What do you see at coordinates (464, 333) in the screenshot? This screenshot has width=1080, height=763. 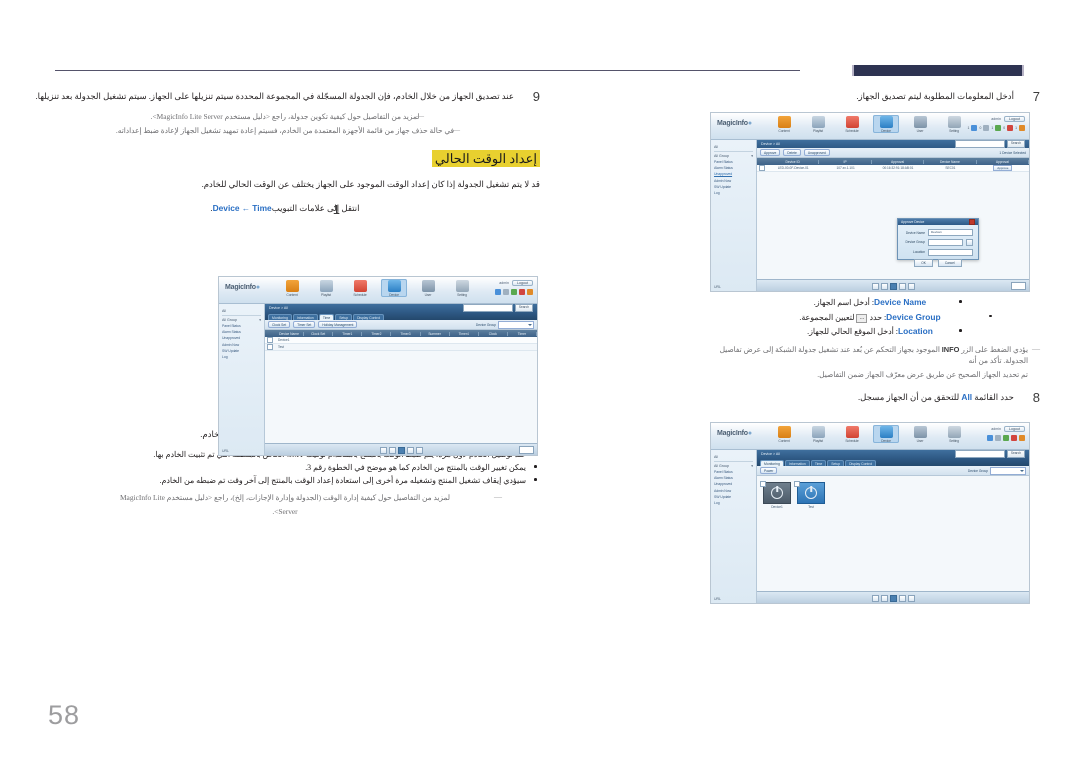 I see `col-timer4: Timer4` at bounding box center [464, 333].